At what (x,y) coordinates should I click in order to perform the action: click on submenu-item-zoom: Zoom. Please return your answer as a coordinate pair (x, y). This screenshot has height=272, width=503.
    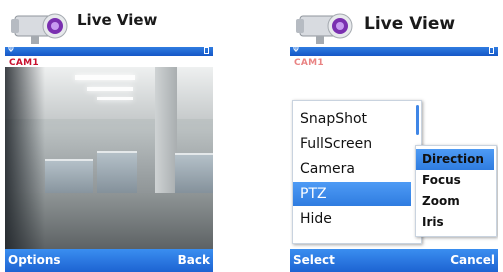
    Looking at the image, I should click on (455, 201).